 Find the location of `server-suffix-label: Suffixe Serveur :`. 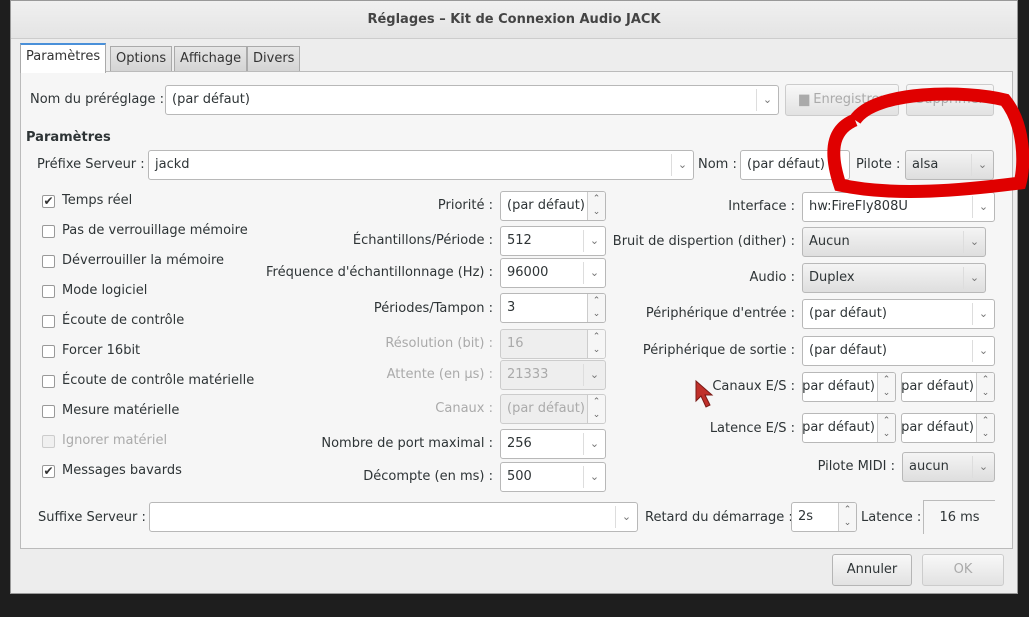

server-suffix-label: Suffixe Serveur : is located at coordinates (92, 517).